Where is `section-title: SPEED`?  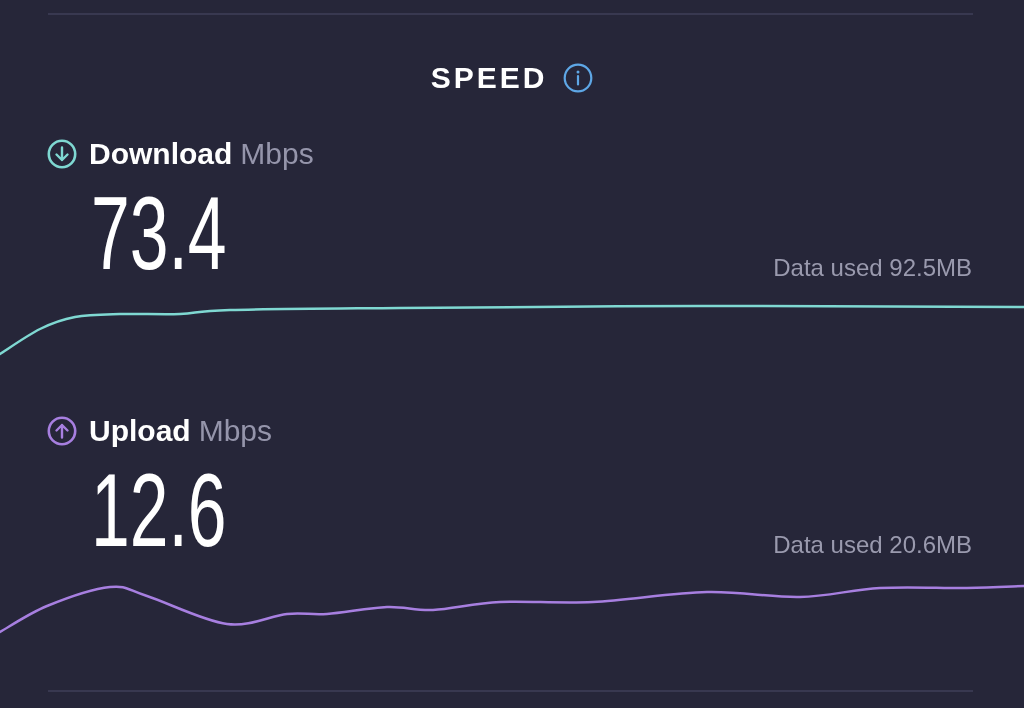 section-title: SPEED is located at coordinates (489, 78).